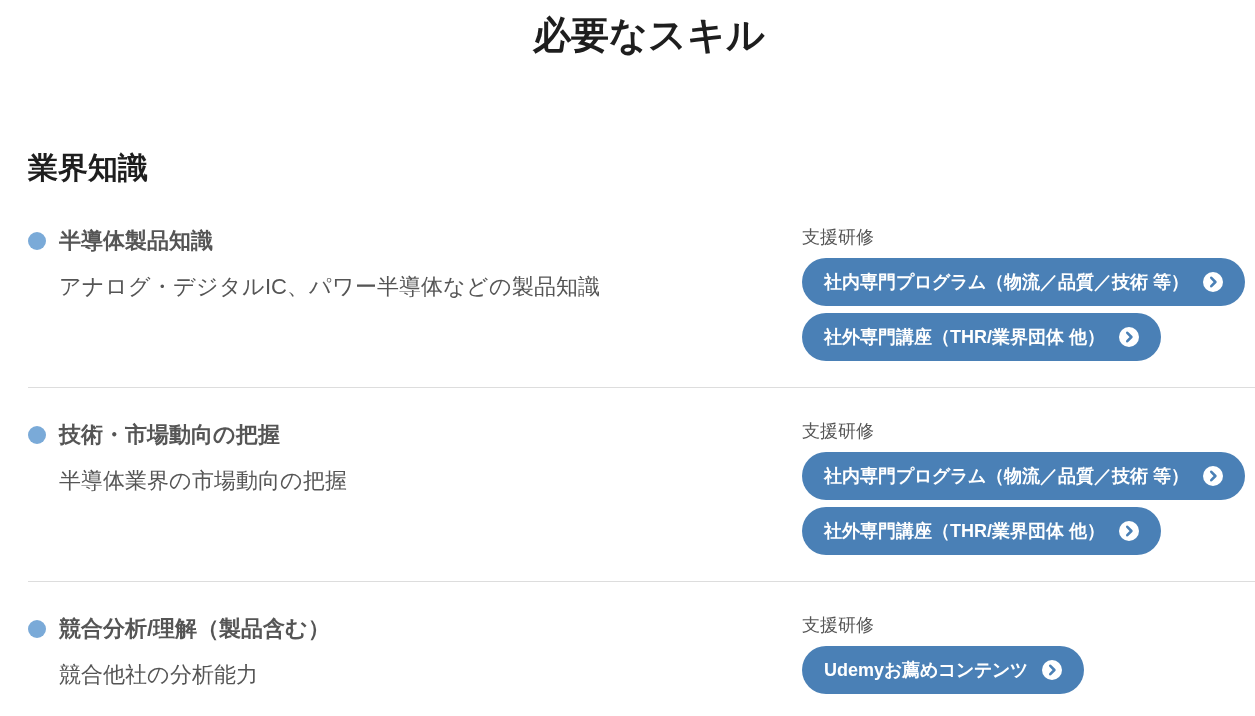  I want to click on skill-description: アナログ・デジタルIC、パワー半導体などの製品知識, so click(329, 287).